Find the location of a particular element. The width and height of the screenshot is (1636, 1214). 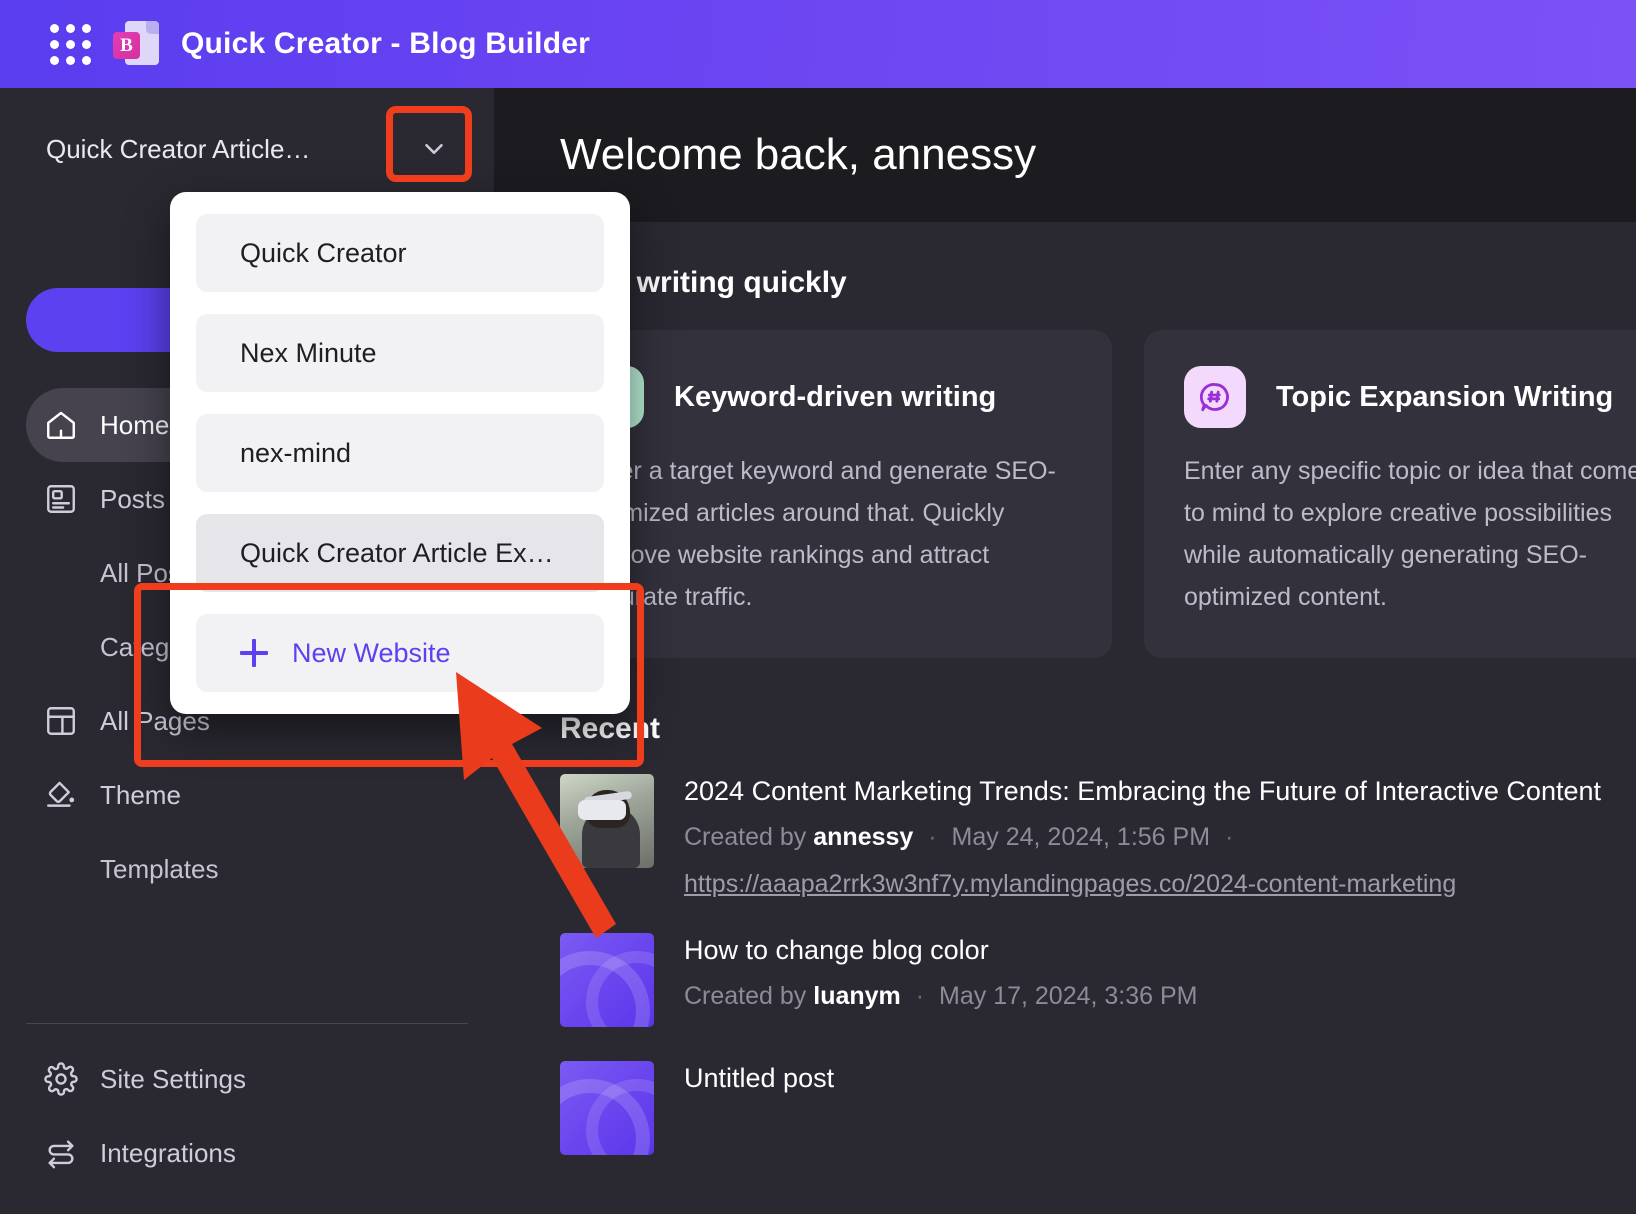

home-icon is located at coordinates (61, 425).